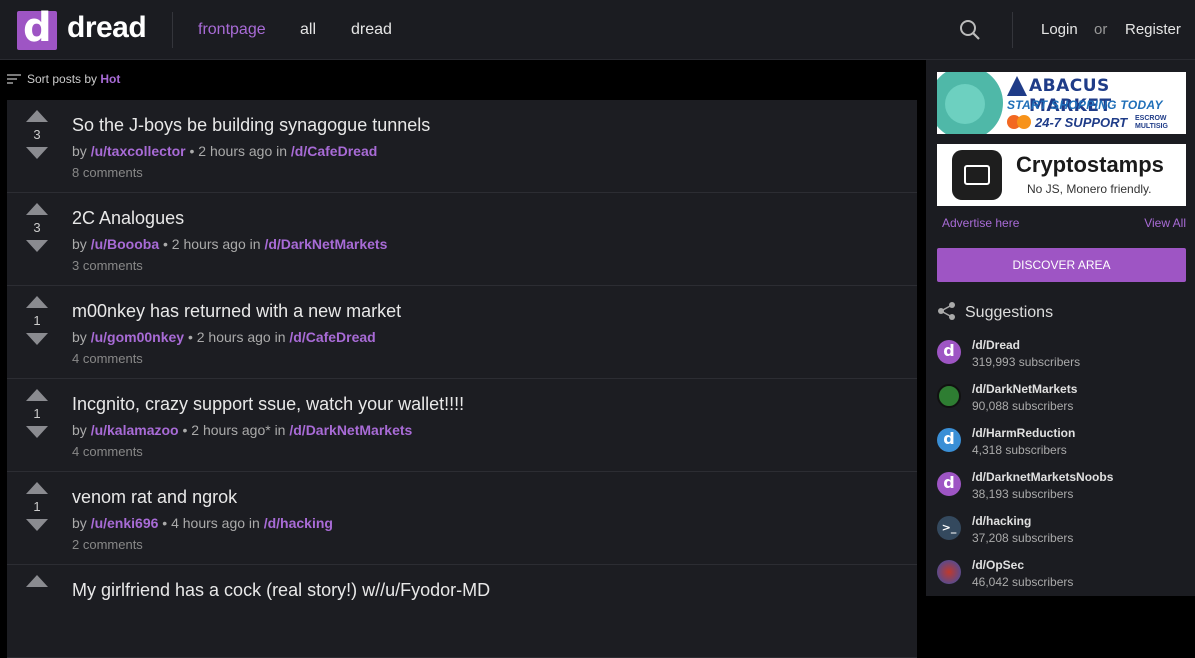  I want to click on or-text: or, so click(1101, 29).